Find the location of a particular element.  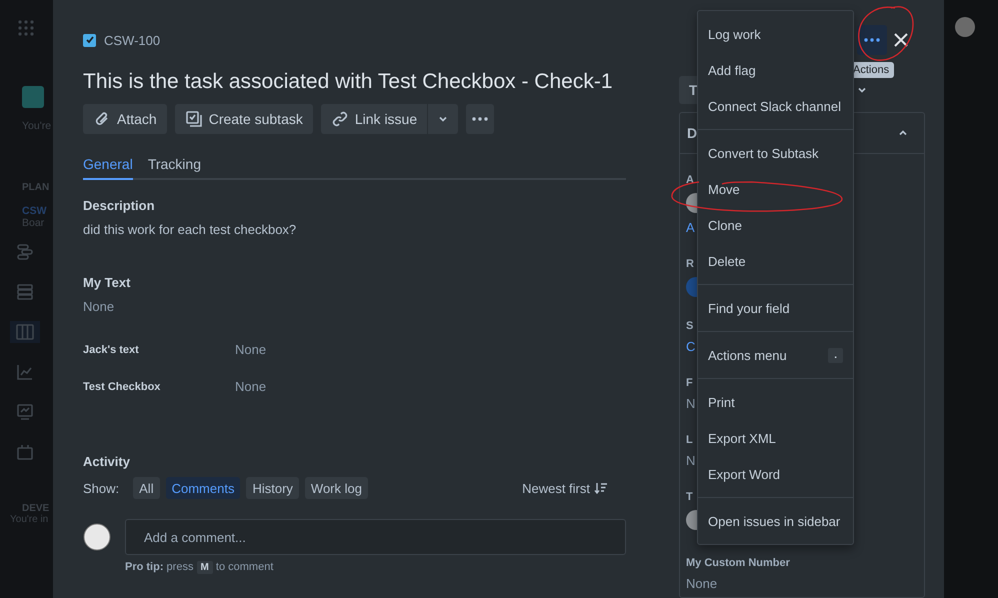

field-label: My Text is located at coordinates (107, 282).